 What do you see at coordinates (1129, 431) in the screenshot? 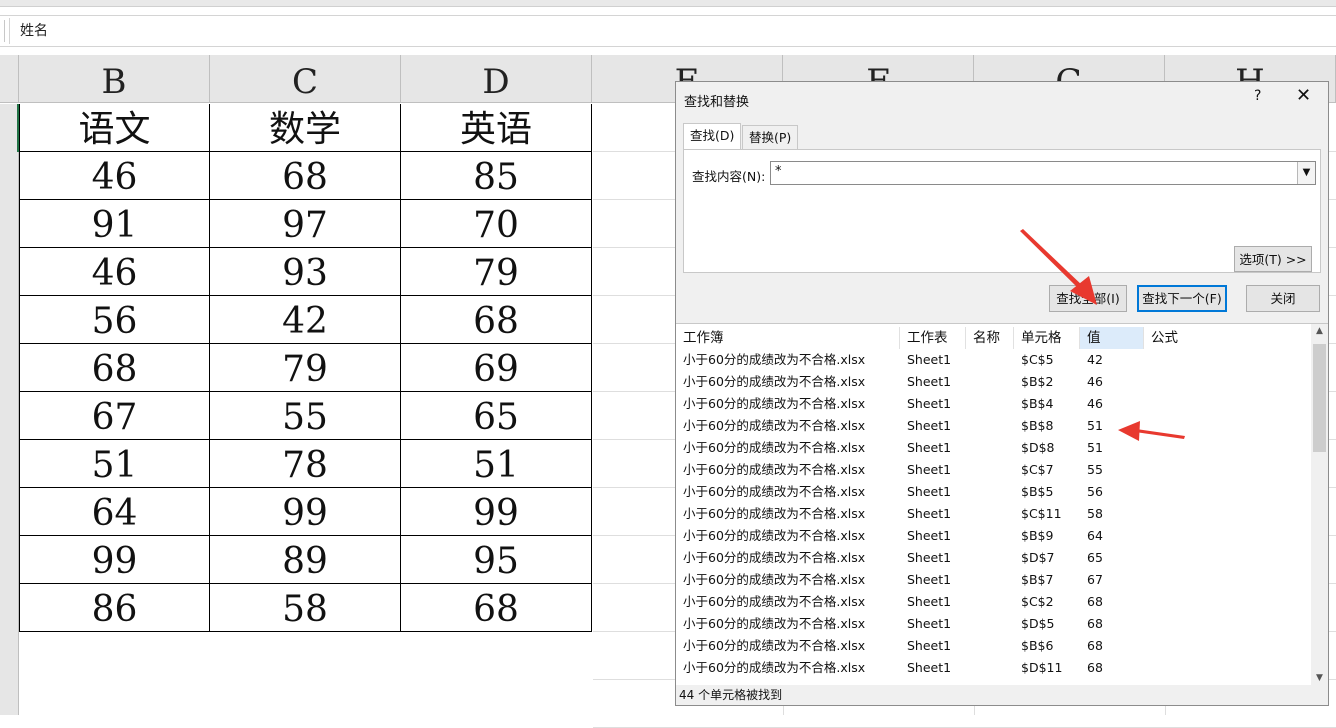
I see `arrow-to-value-51-head` at bounding box center [1129, 431].